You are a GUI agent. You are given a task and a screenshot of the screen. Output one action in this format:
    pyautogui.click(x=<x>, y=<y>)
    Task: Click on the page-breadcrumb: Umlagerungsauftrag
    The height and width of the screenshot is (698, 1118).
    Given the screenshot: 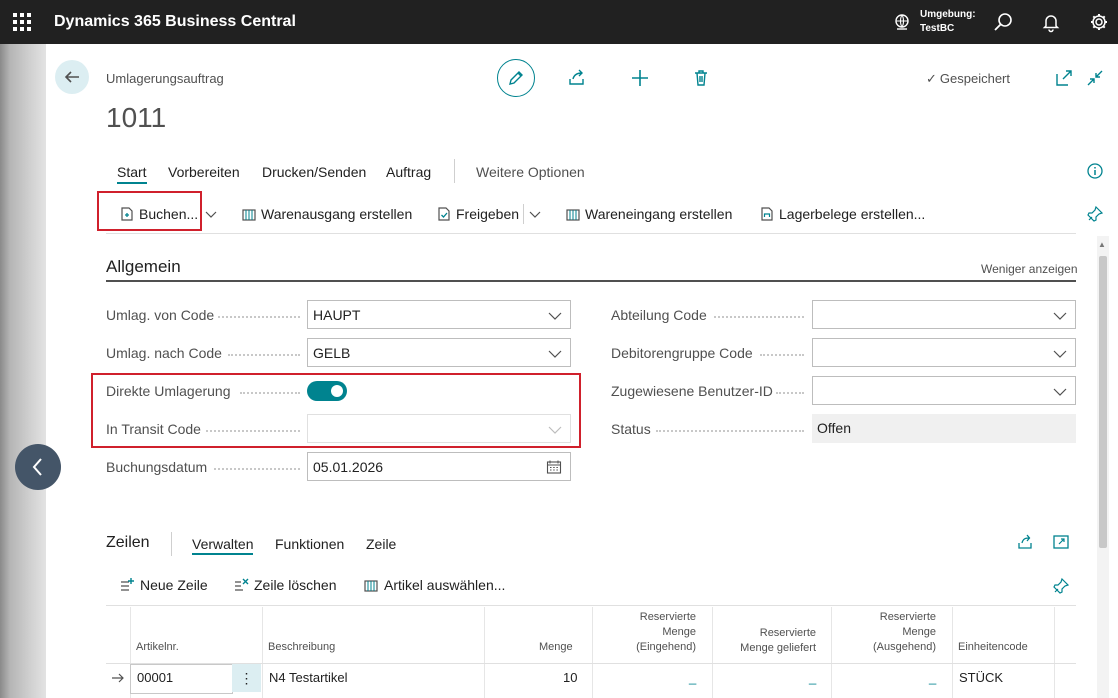 What is the action you would take?
    pyautogui.click(x=165, y=78)
    